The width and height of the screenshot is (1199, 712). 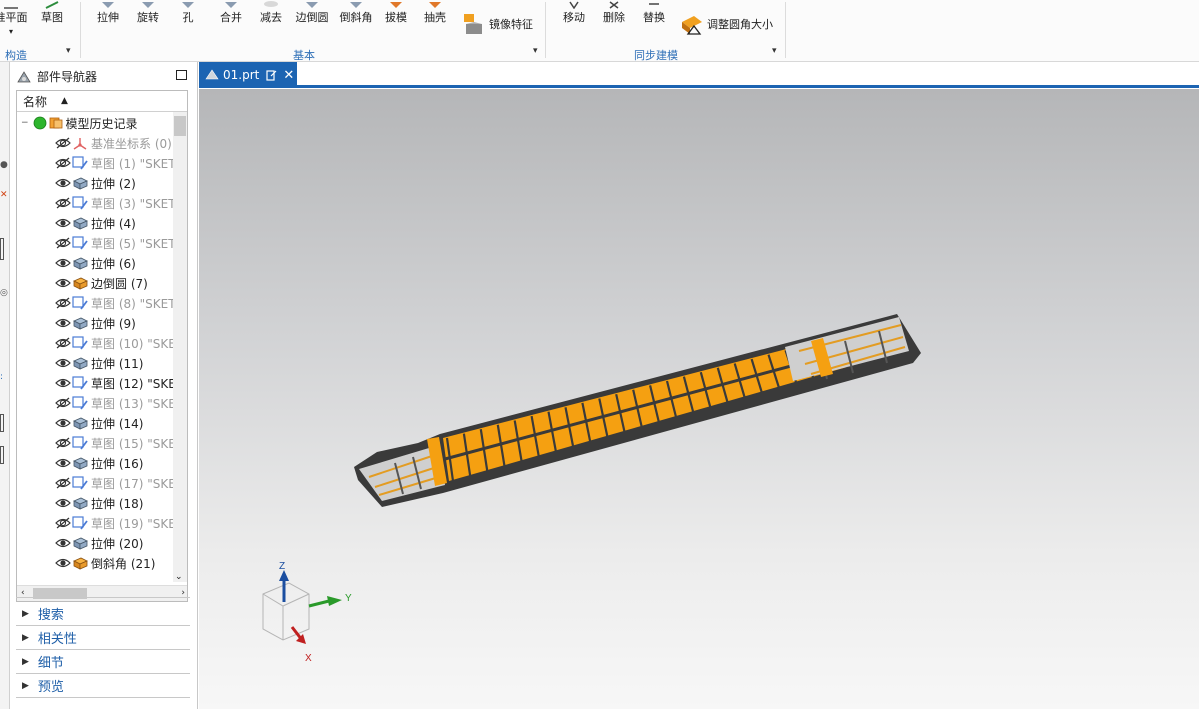 I want to click on unite-button: 合并, so click(x=231, y=12).